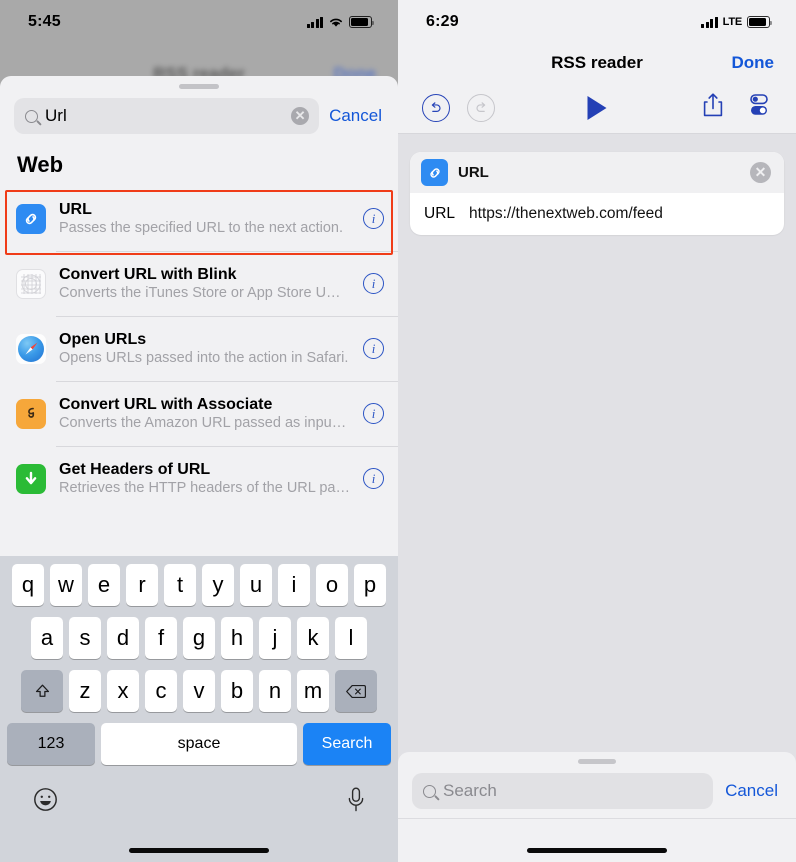 This screenshot has width=796, height=862. What do you see at coordinates (199, 585) in the screenshot?
I see `keyboard-row-1: q w e r t y u i o p` at bounding box center [199, 585].